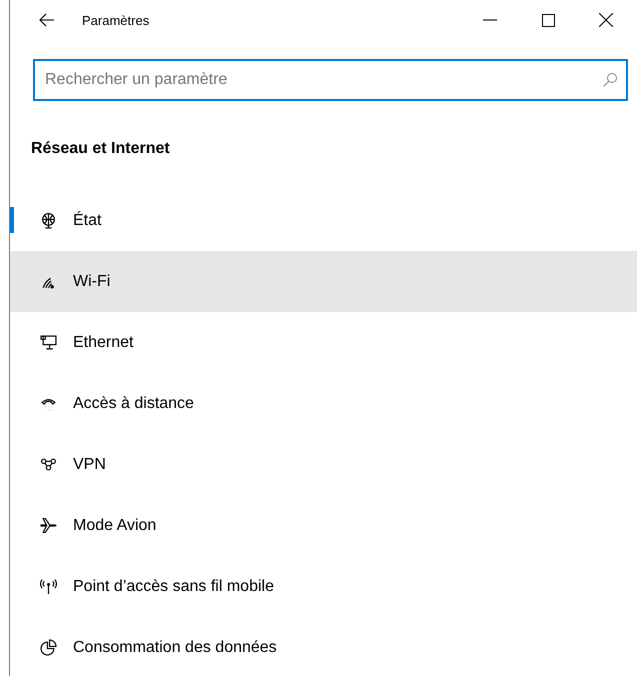 This screenshot has width=637, height=676. What do you see at coordinates (548, 20) in the screenshot?
I see `maximize-icon` at bounding box center [548, 20].